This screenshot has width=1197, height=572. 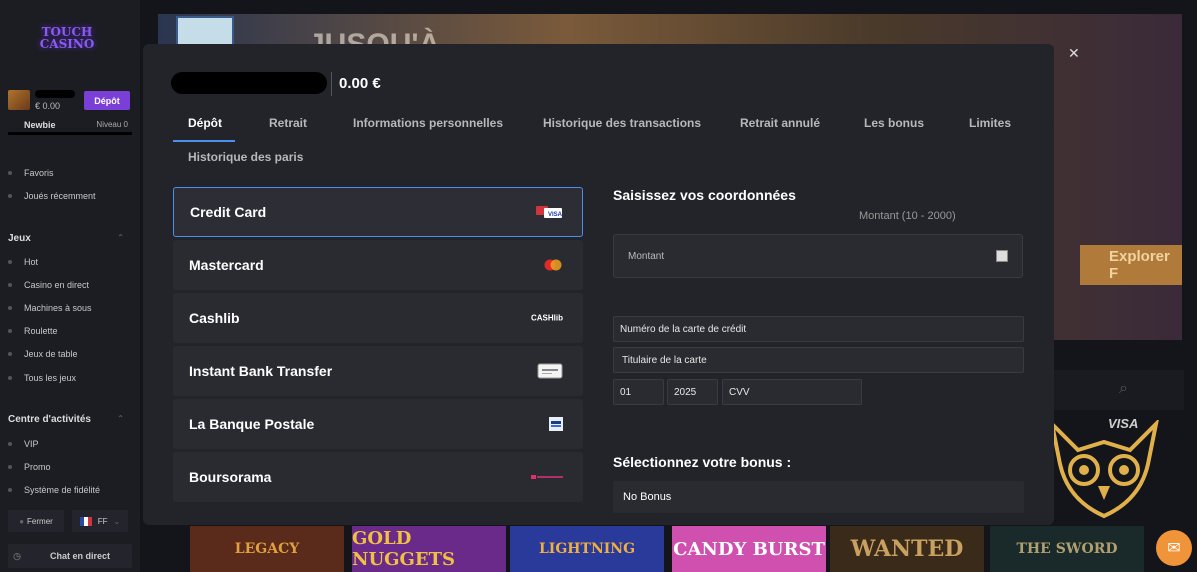 What do you see at coordinates (267, 549) in the screenshot?
I see `game-thumb-legacy: LEGACY` at bounding box center [267, 549].